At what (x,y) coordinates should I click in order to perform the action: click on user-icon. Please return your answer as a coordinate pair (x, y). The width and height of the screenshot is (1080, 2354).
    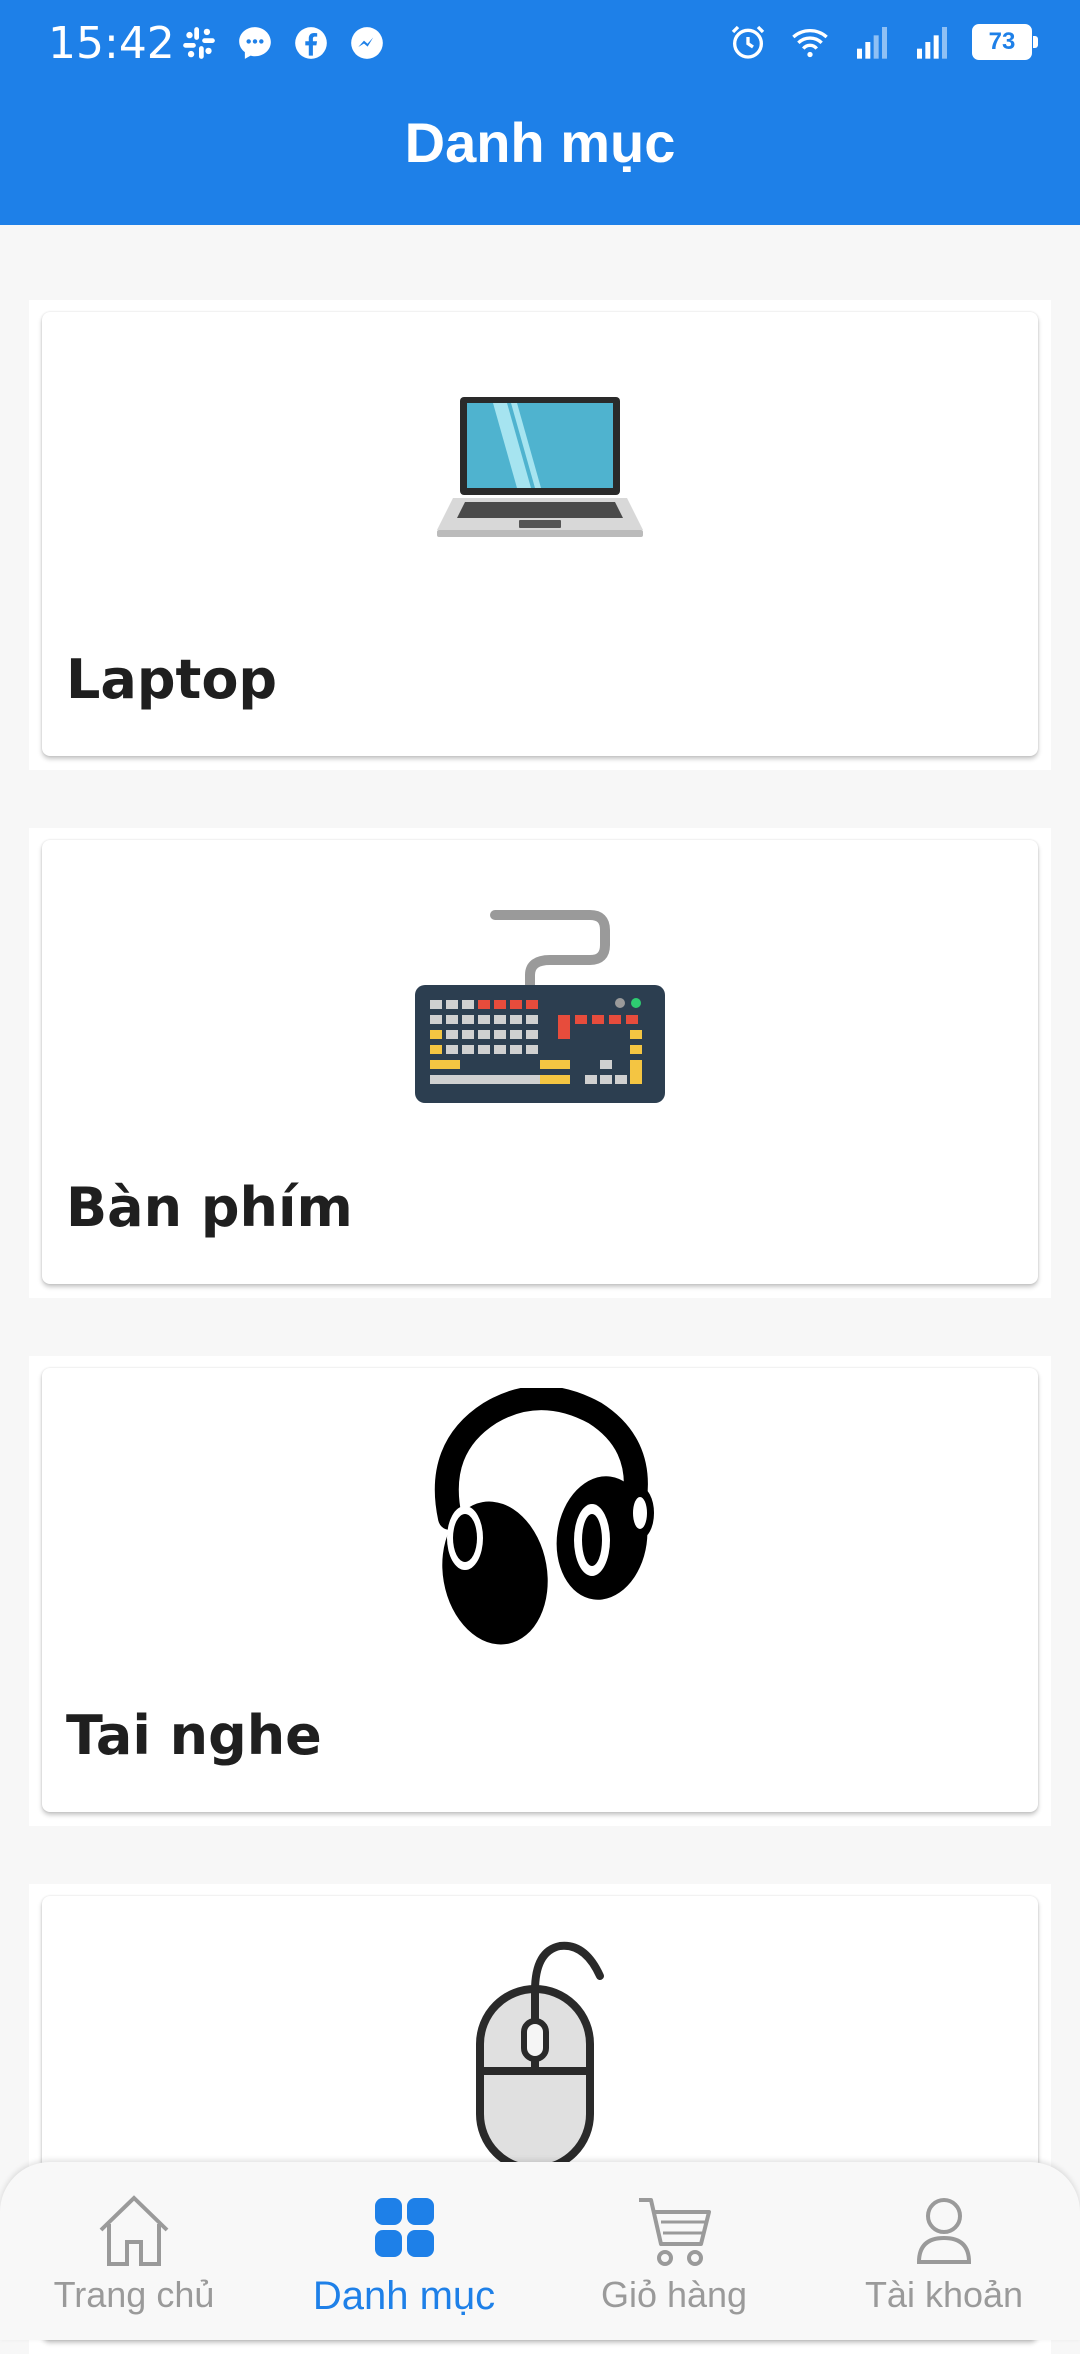
    Looking at the image, I should click on (944, 2231).